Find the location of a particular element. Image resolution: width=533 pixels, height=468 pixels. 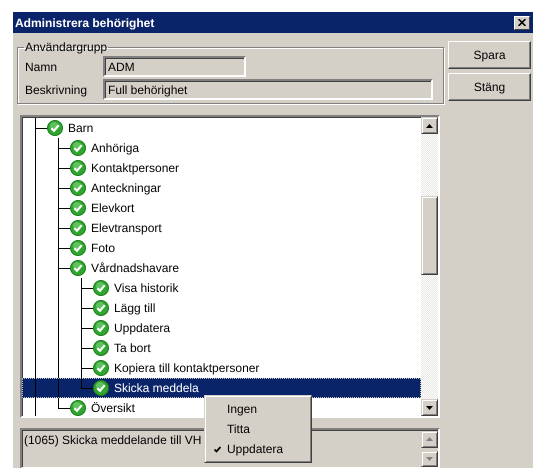

save-button: Spara is located at coordinates (489, 55).